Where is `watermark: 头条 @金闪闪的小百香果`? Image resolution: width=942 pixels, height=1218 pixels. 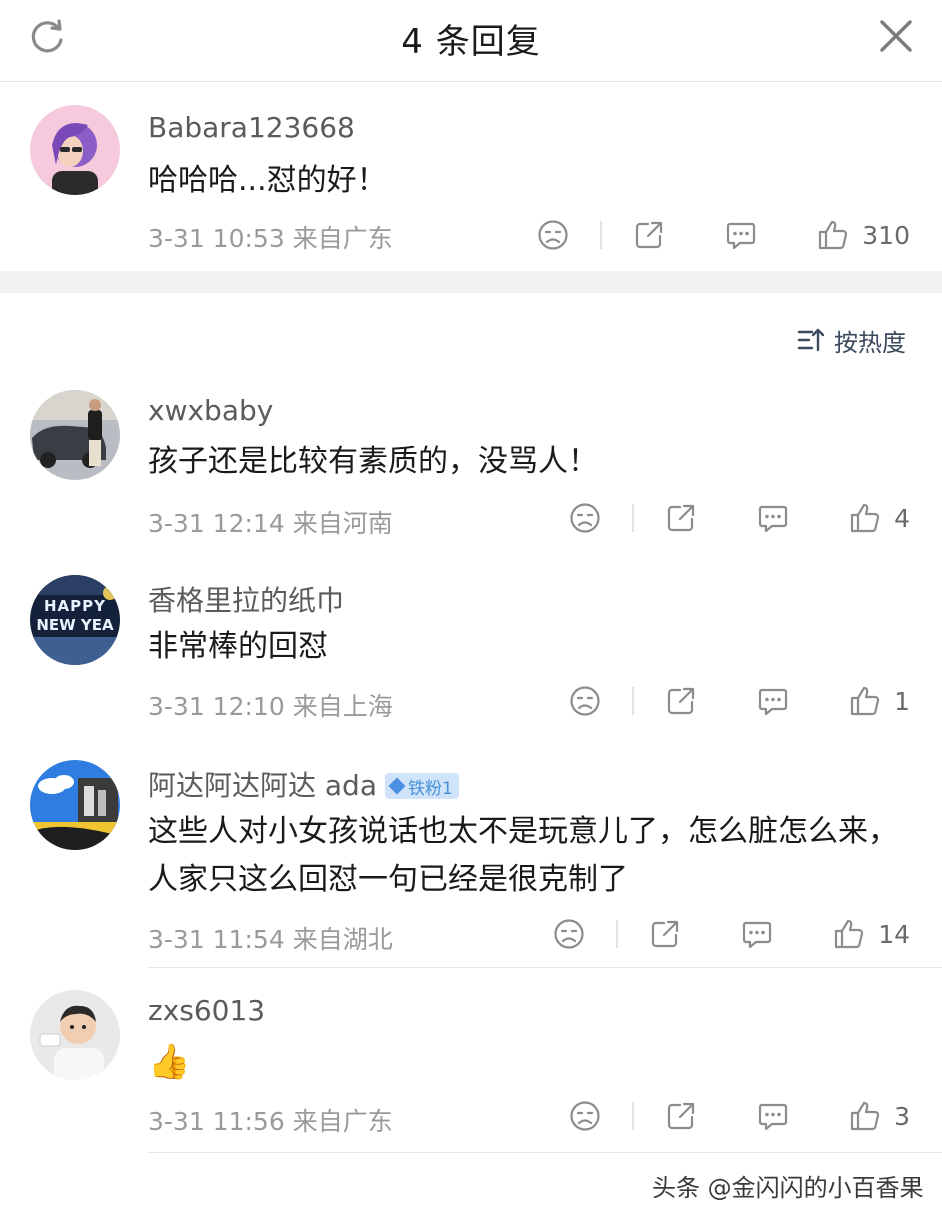
watermark: 头条 @金闪闪的小百香果 is located at coordinates (788, 1188).